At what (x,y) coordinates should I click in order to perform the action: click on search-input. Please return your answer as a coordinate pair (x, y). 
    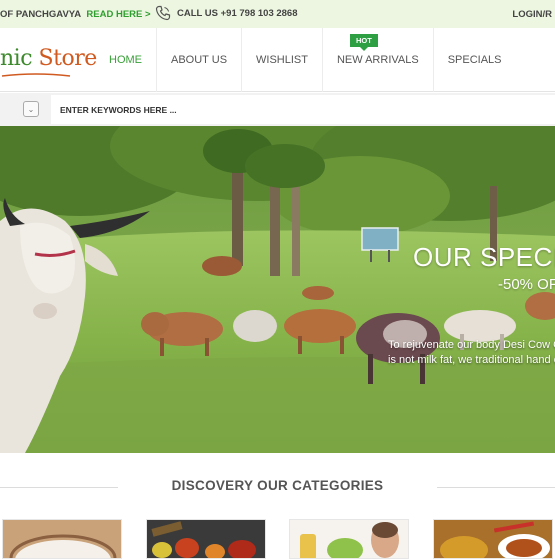
    Looking at the image, I should click on (303, 109).